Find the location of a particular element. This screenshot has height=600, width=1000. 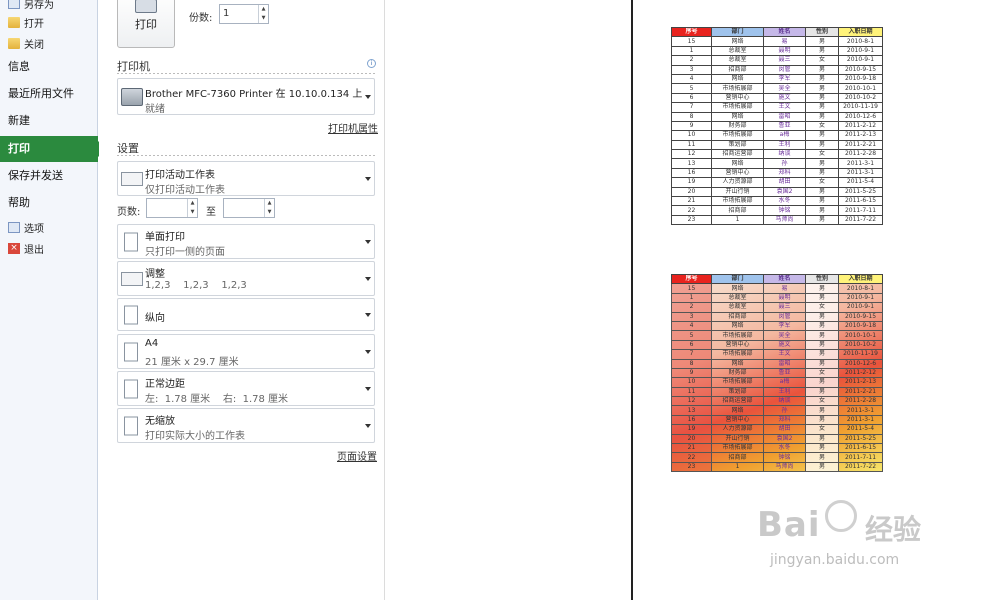

table-cell: 钟铭 is located at coordinates (784, 457).